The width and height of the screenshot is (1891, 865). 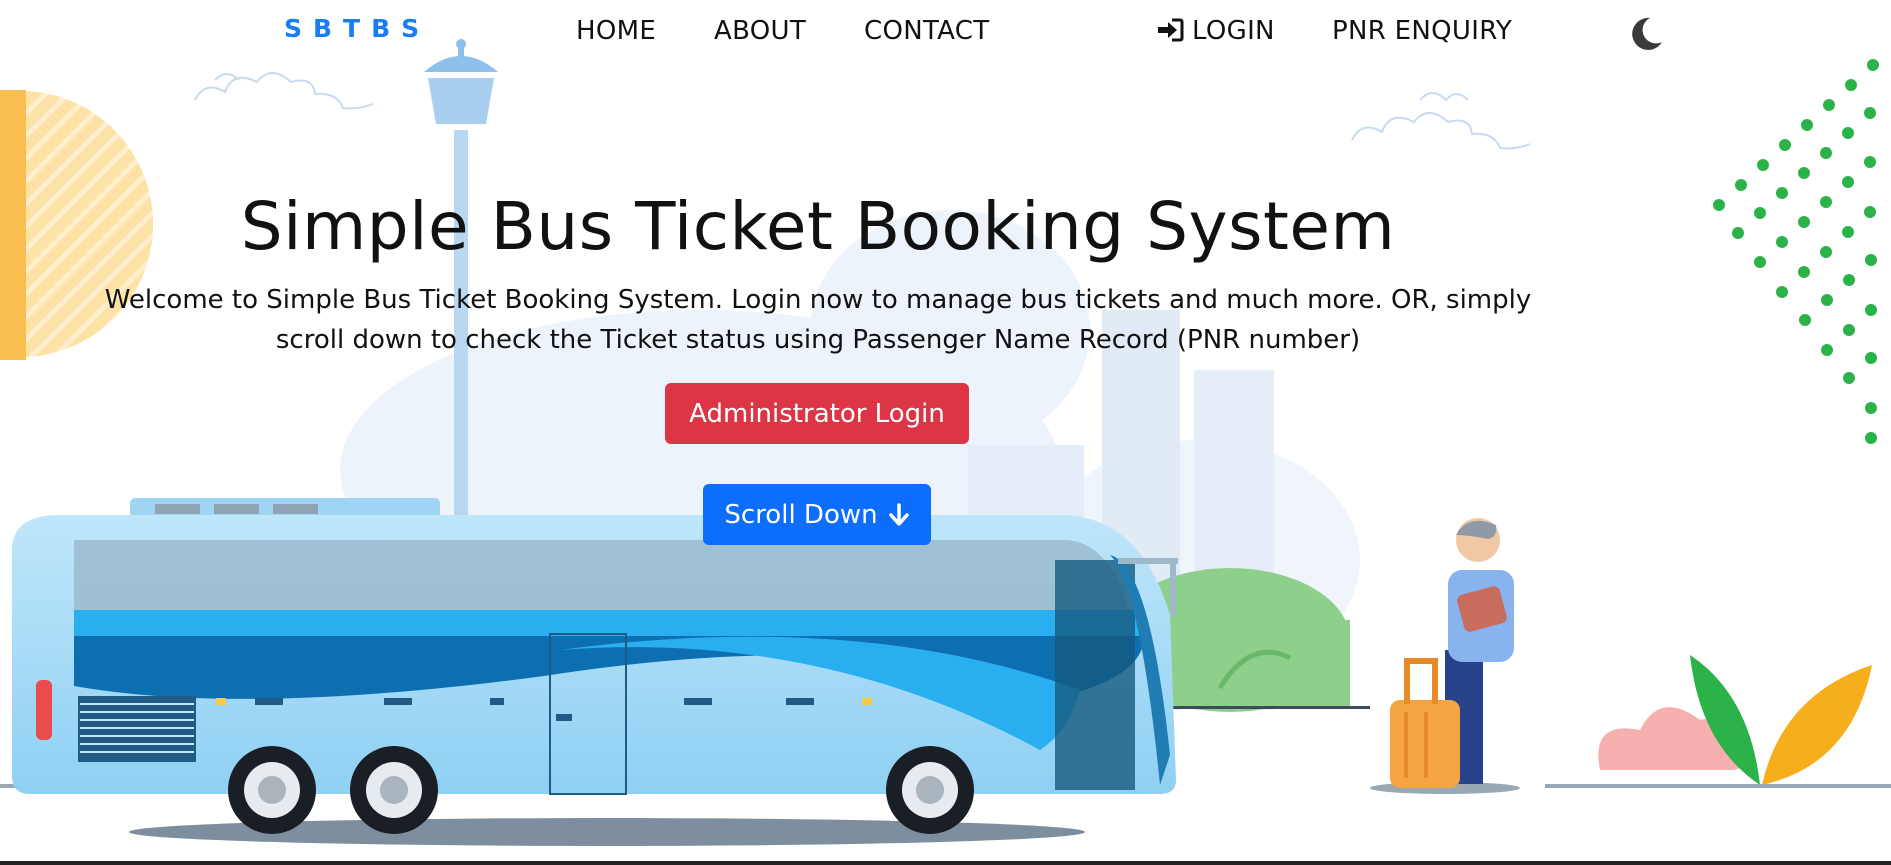 What do you see at coordinates (818, 226) in the screenshot?
I see `page-title: Simple Bus Ticket Booking System` at bounding box center [818, 226].